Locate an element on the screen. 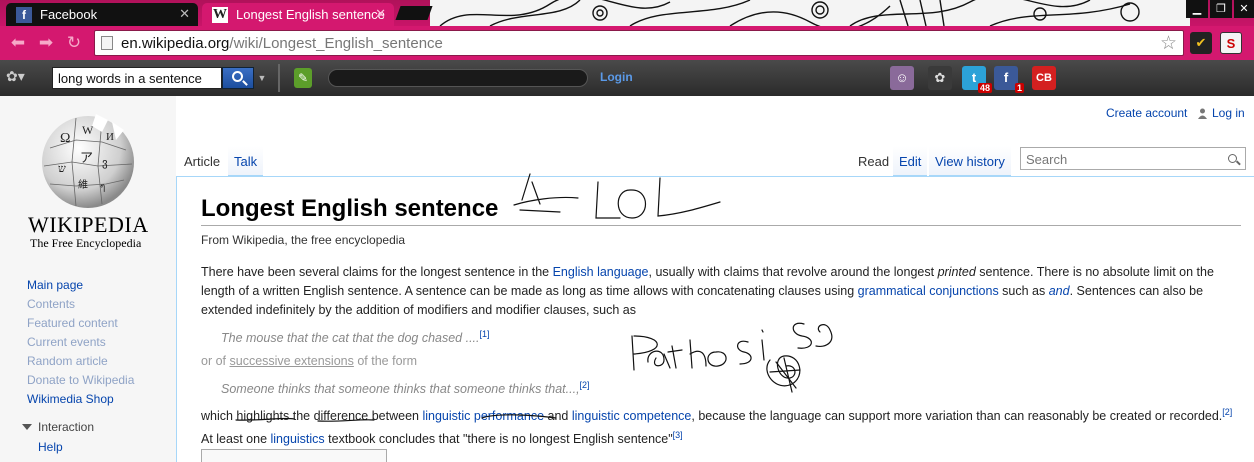  text: of the form is located at coordinates (385, 361).